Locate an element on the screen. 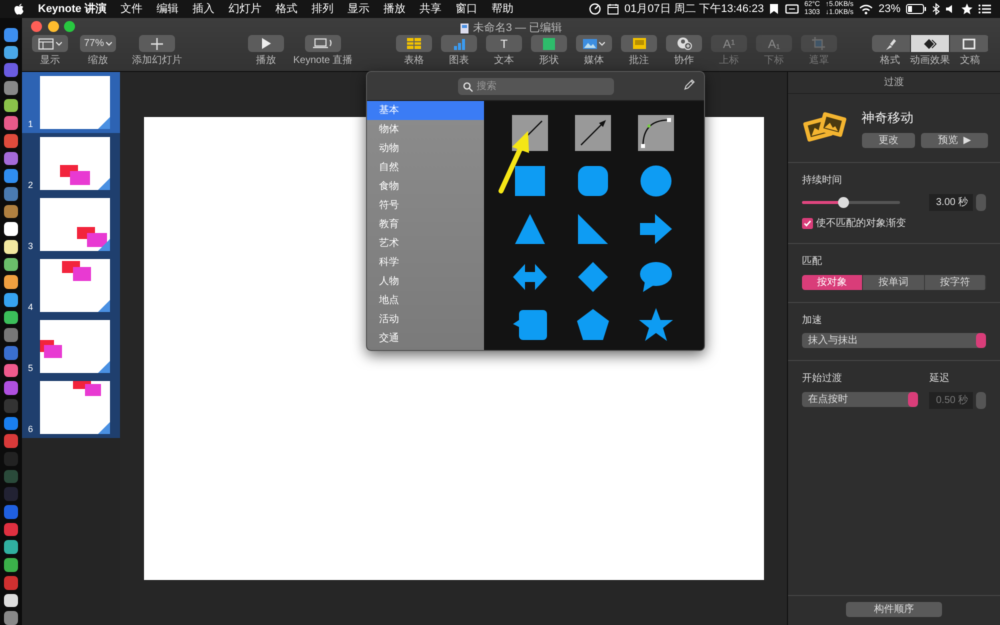 The height and width of the screenshot is (625, 1000). section-label: 加速 is located at coordinates (812, 321).